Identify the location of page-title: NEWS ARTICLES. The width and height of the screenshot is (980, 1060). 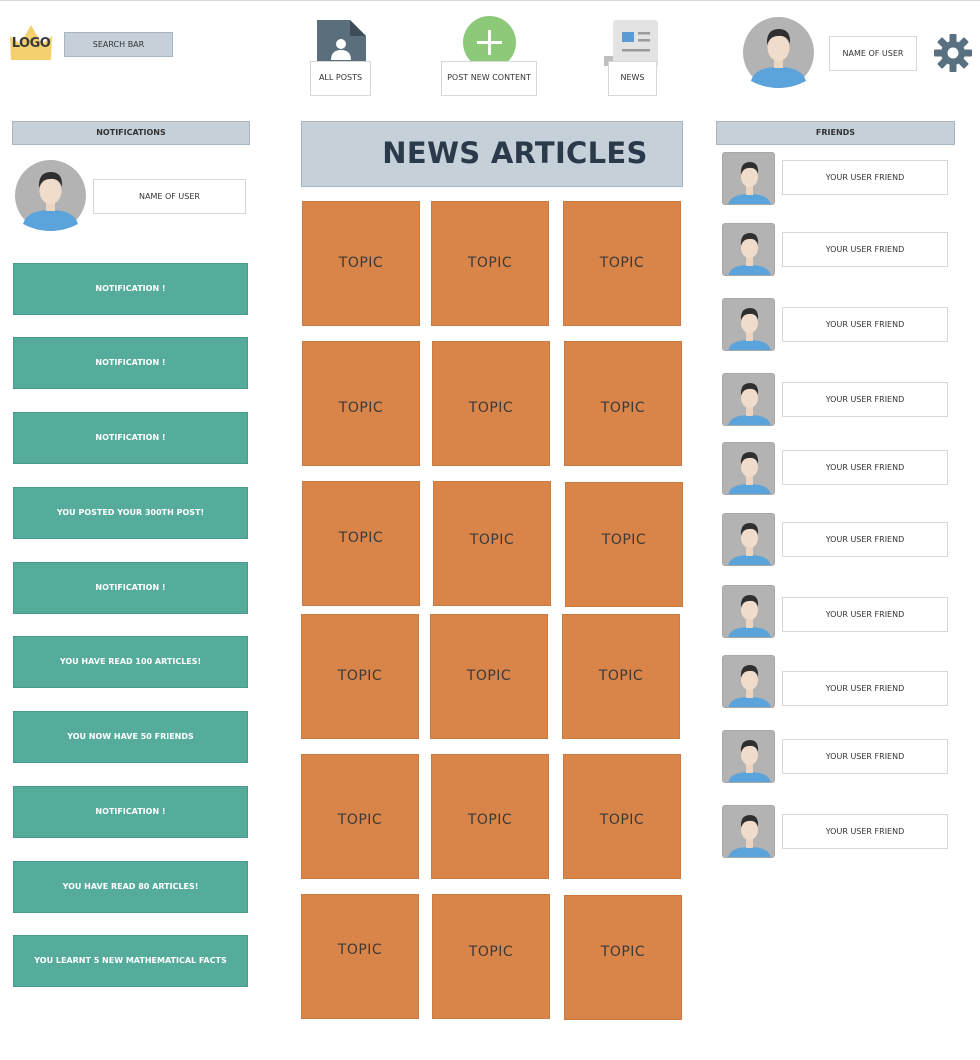
(492, 154).